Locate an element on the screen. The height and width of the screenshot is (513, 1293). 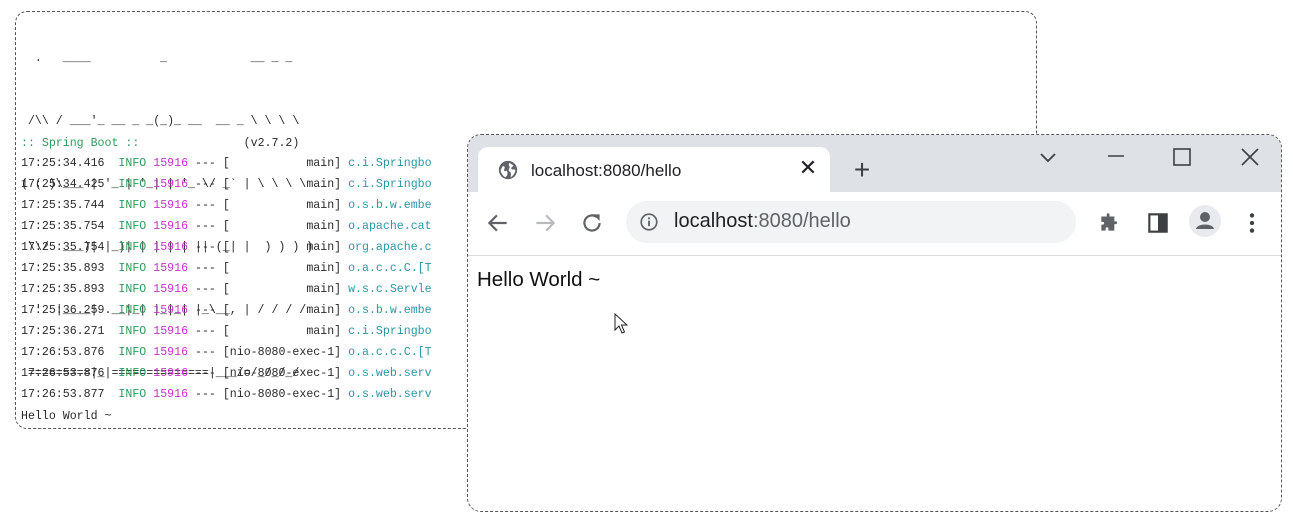
log-logger: o.a.c.c.C.[T is located at coordinates (390, 268).